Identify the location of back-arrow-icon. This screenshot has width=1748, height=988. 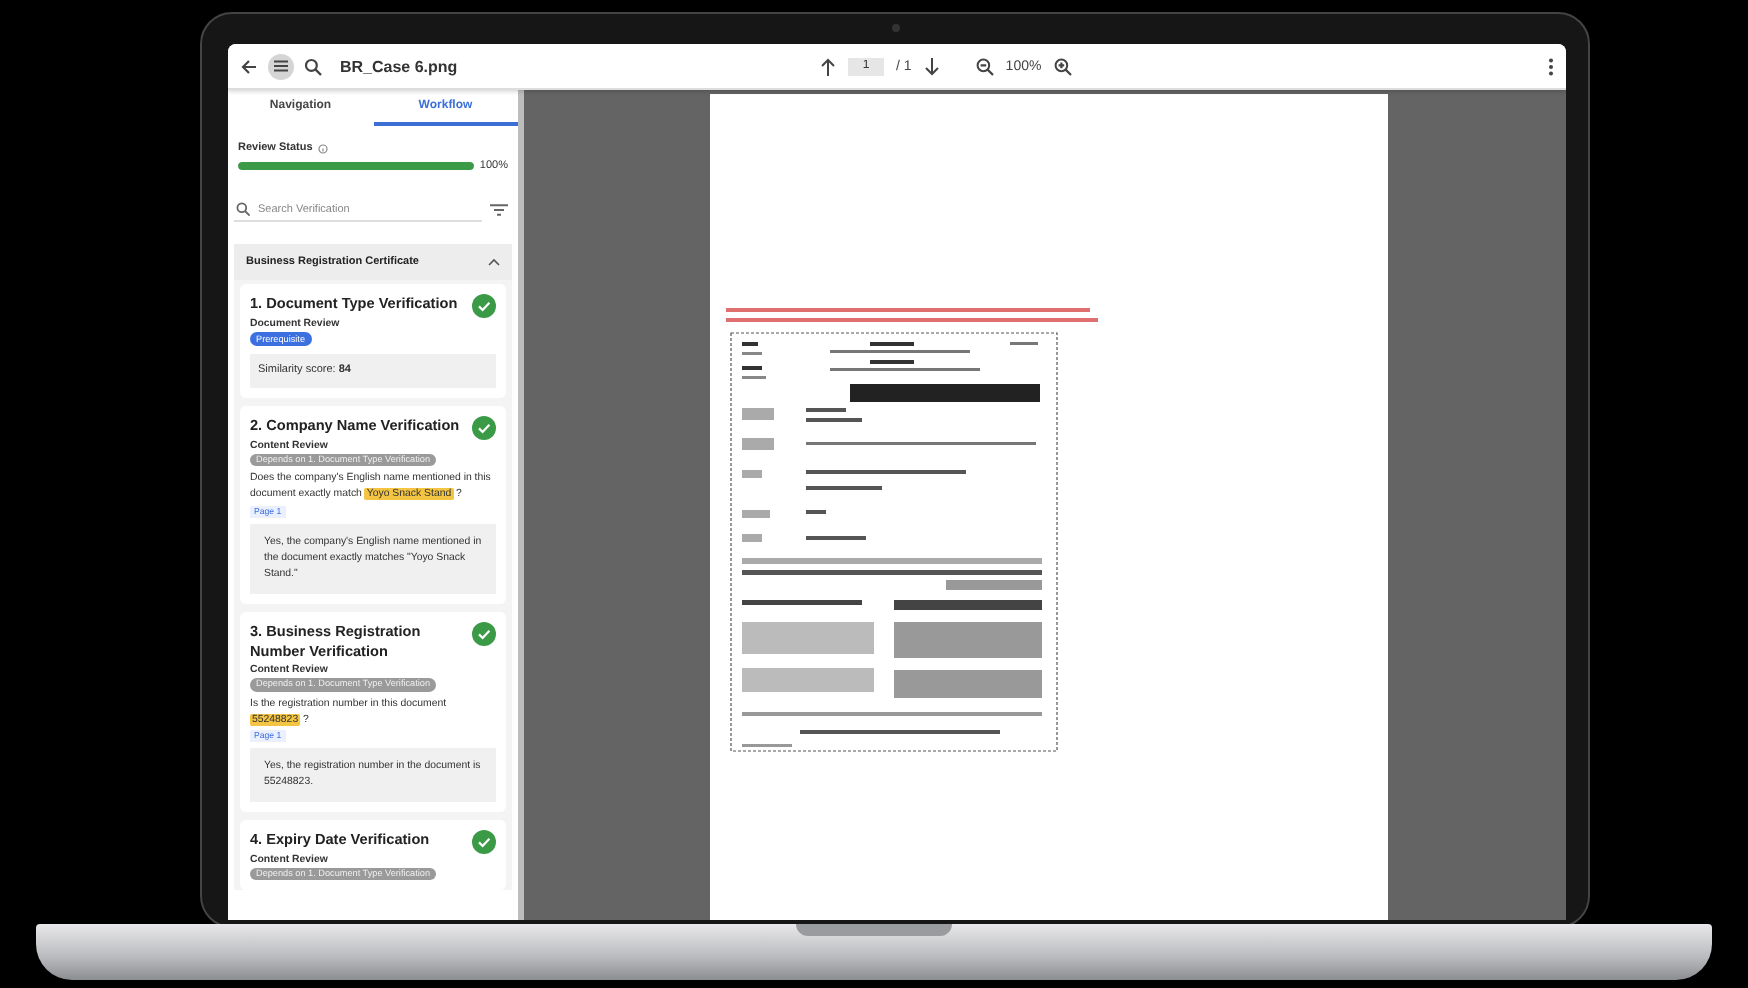
(249, 66).